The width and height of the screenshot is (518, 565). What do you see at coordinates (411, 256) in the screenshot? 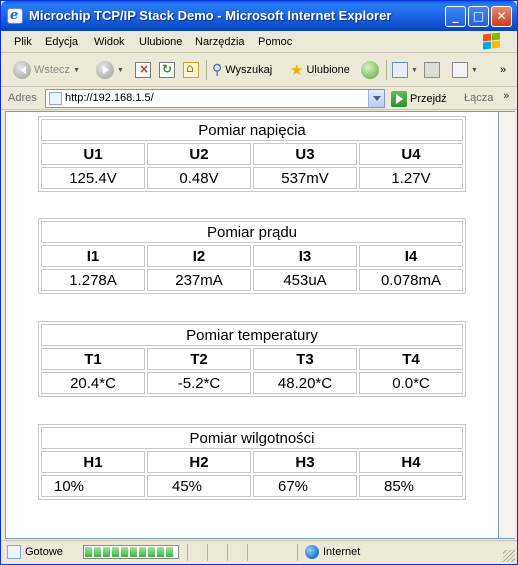
I see `column-header: I4` at bounding box center [411, 256].